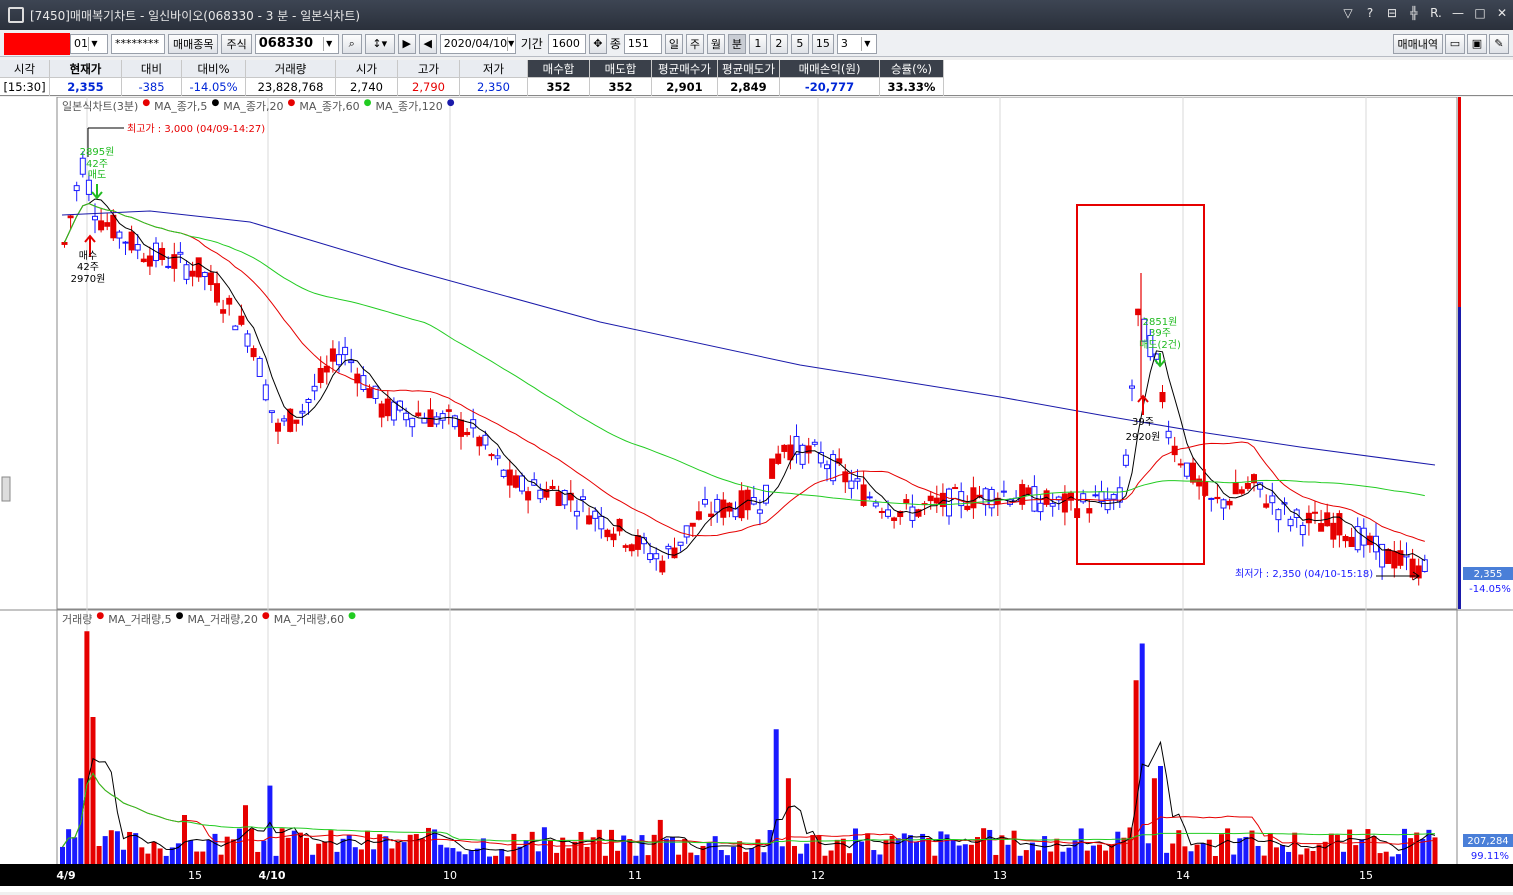  Describe the element at coordinates (477, 43) in the screenshot. I see `date-input: 2020/04/10 ▼` at that location.